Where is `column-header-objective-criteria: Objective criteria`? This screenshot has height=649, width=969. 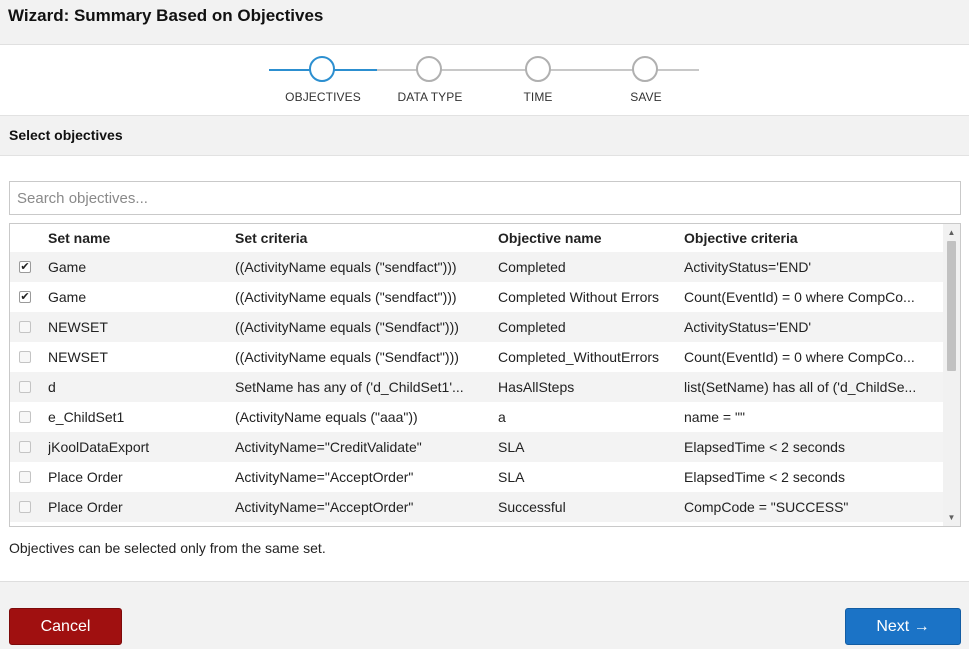
column-header-objective-criteria: Objective criteria is located at coordinates (741, 238).